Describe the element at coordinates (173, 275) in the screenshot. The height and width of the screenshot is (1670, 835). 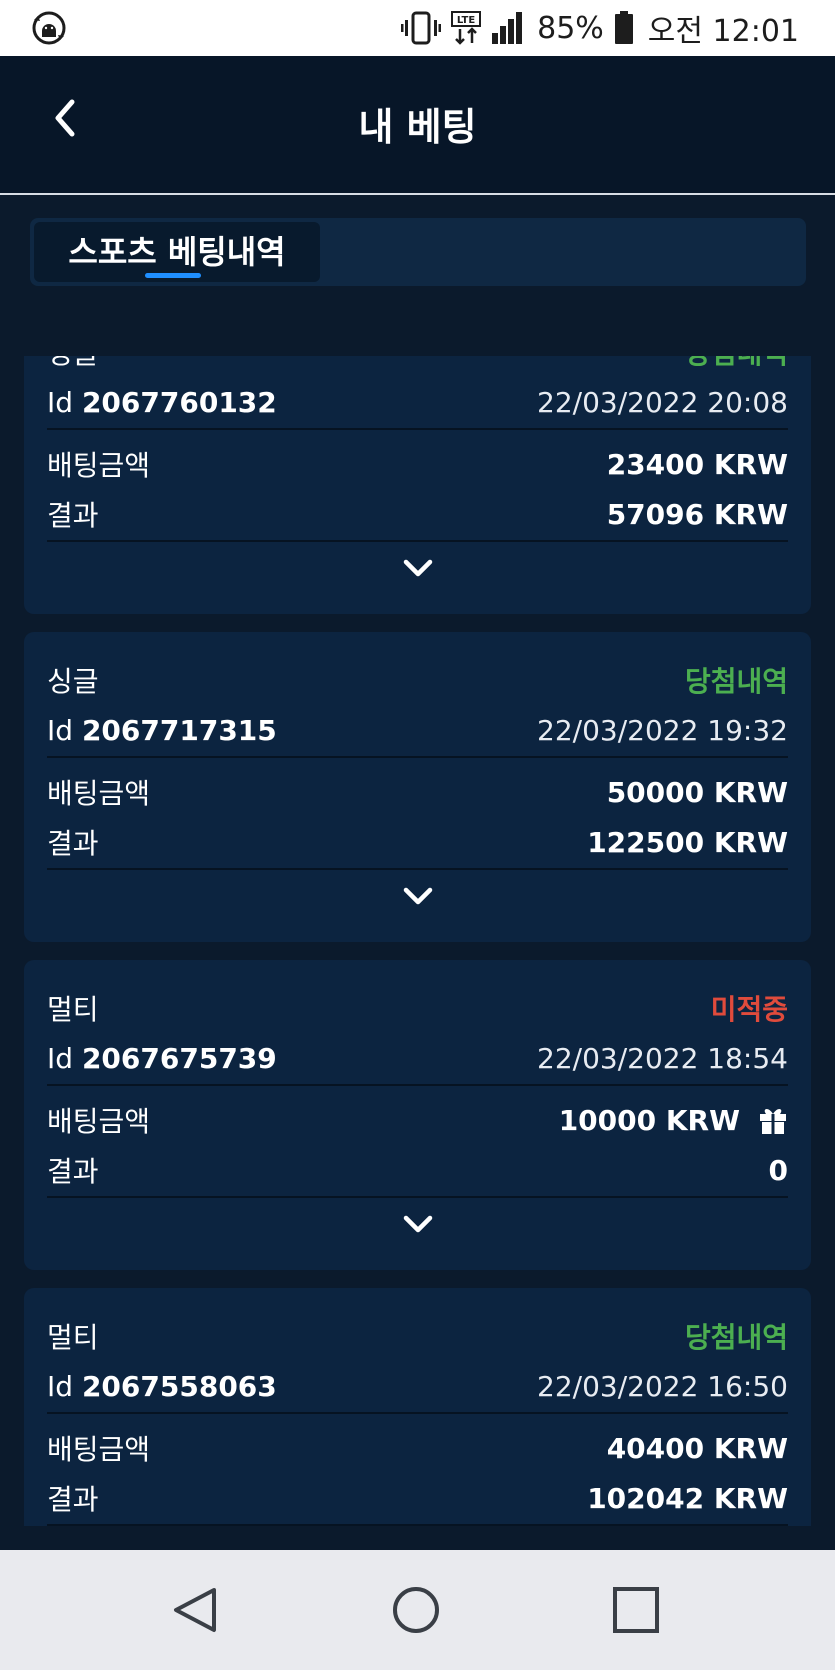
I see `active-tab-indicator` at that location.